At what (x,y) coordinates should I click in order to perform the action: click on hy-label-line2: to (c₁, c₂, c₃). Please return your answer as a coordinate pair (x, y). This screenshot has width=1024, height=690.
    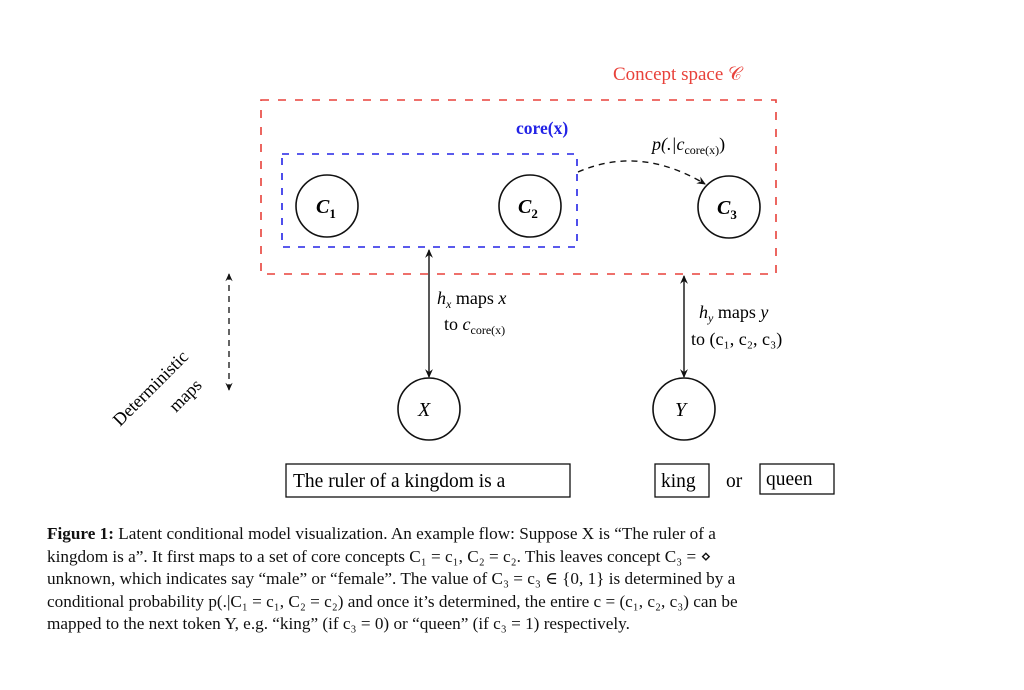
    Looking at the image, I should click on (736, 339).